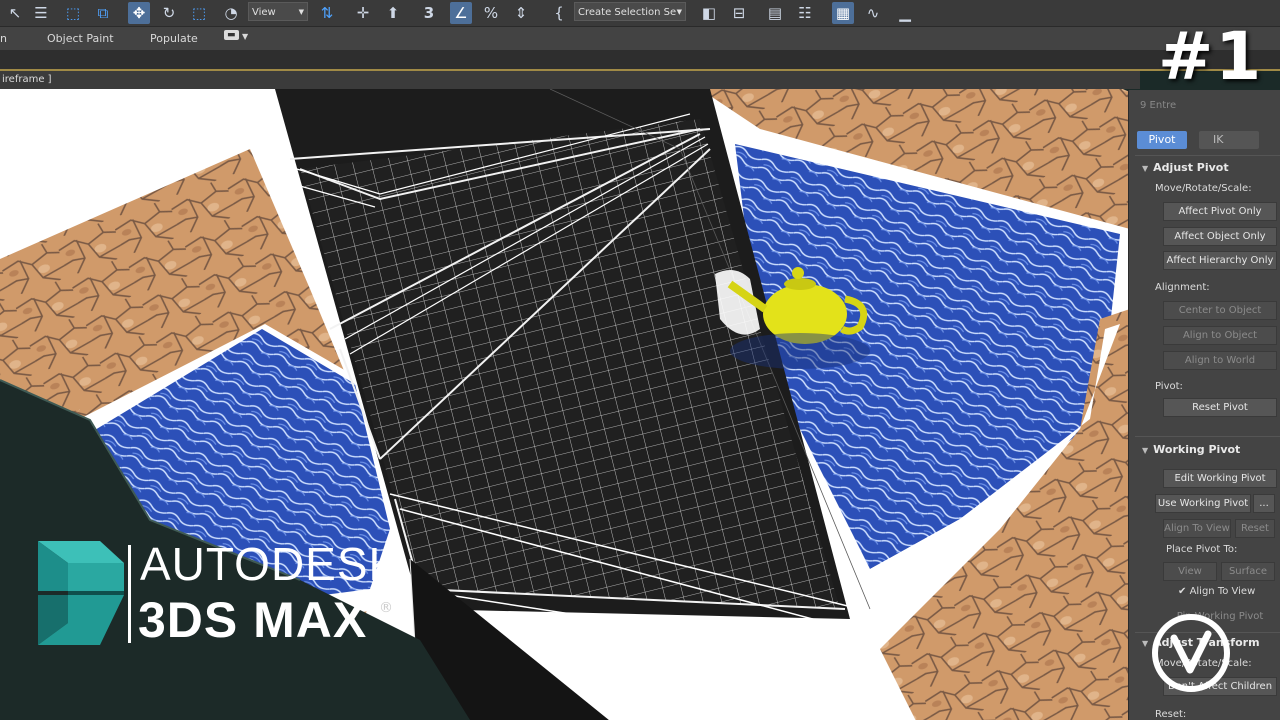  What do you see at coordinates (80, 38) in the screenshot?
I see `ribbon-tab-object-paint: Object Paint` at bounding box center [80, 38].